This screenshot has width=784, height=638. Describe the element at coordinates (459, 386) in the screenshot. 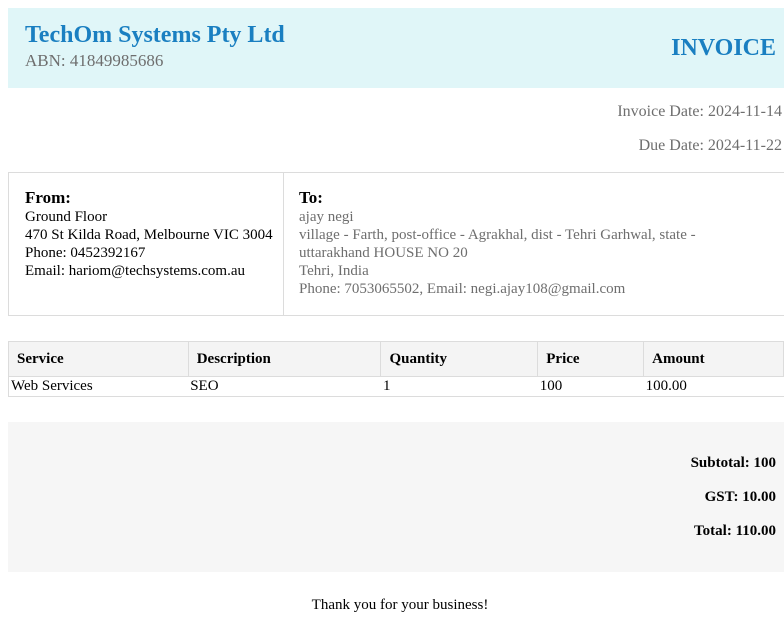

I see `cell-quantity: 1` at that location.